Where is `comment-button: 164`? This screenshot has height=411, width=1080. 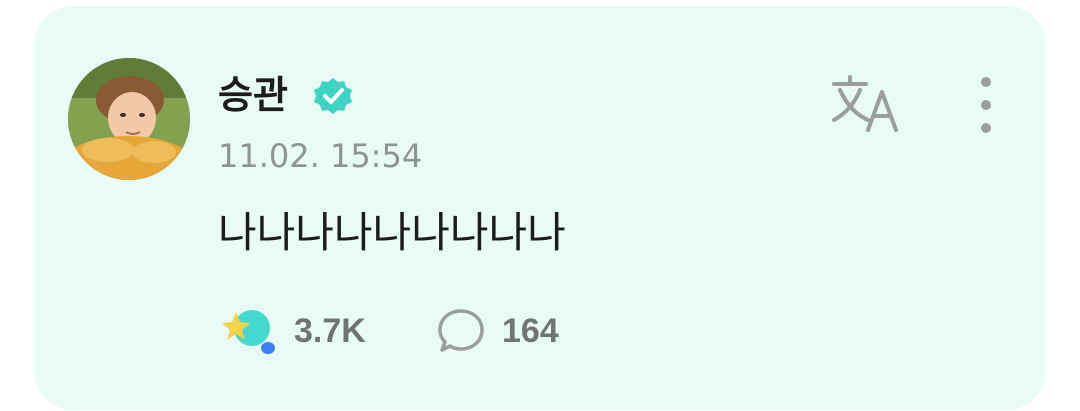
comment-button: 164 is located at coordinates (497, 331).